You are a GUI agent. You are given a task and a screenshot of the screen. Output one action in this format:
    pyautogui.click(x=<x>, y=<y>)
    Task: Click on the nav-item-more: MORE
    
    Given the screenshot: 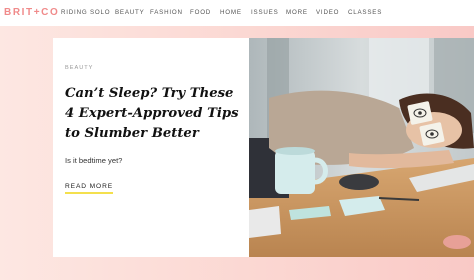 What is the action you would take?
    pyautogui.click(x=297, y=12)
    